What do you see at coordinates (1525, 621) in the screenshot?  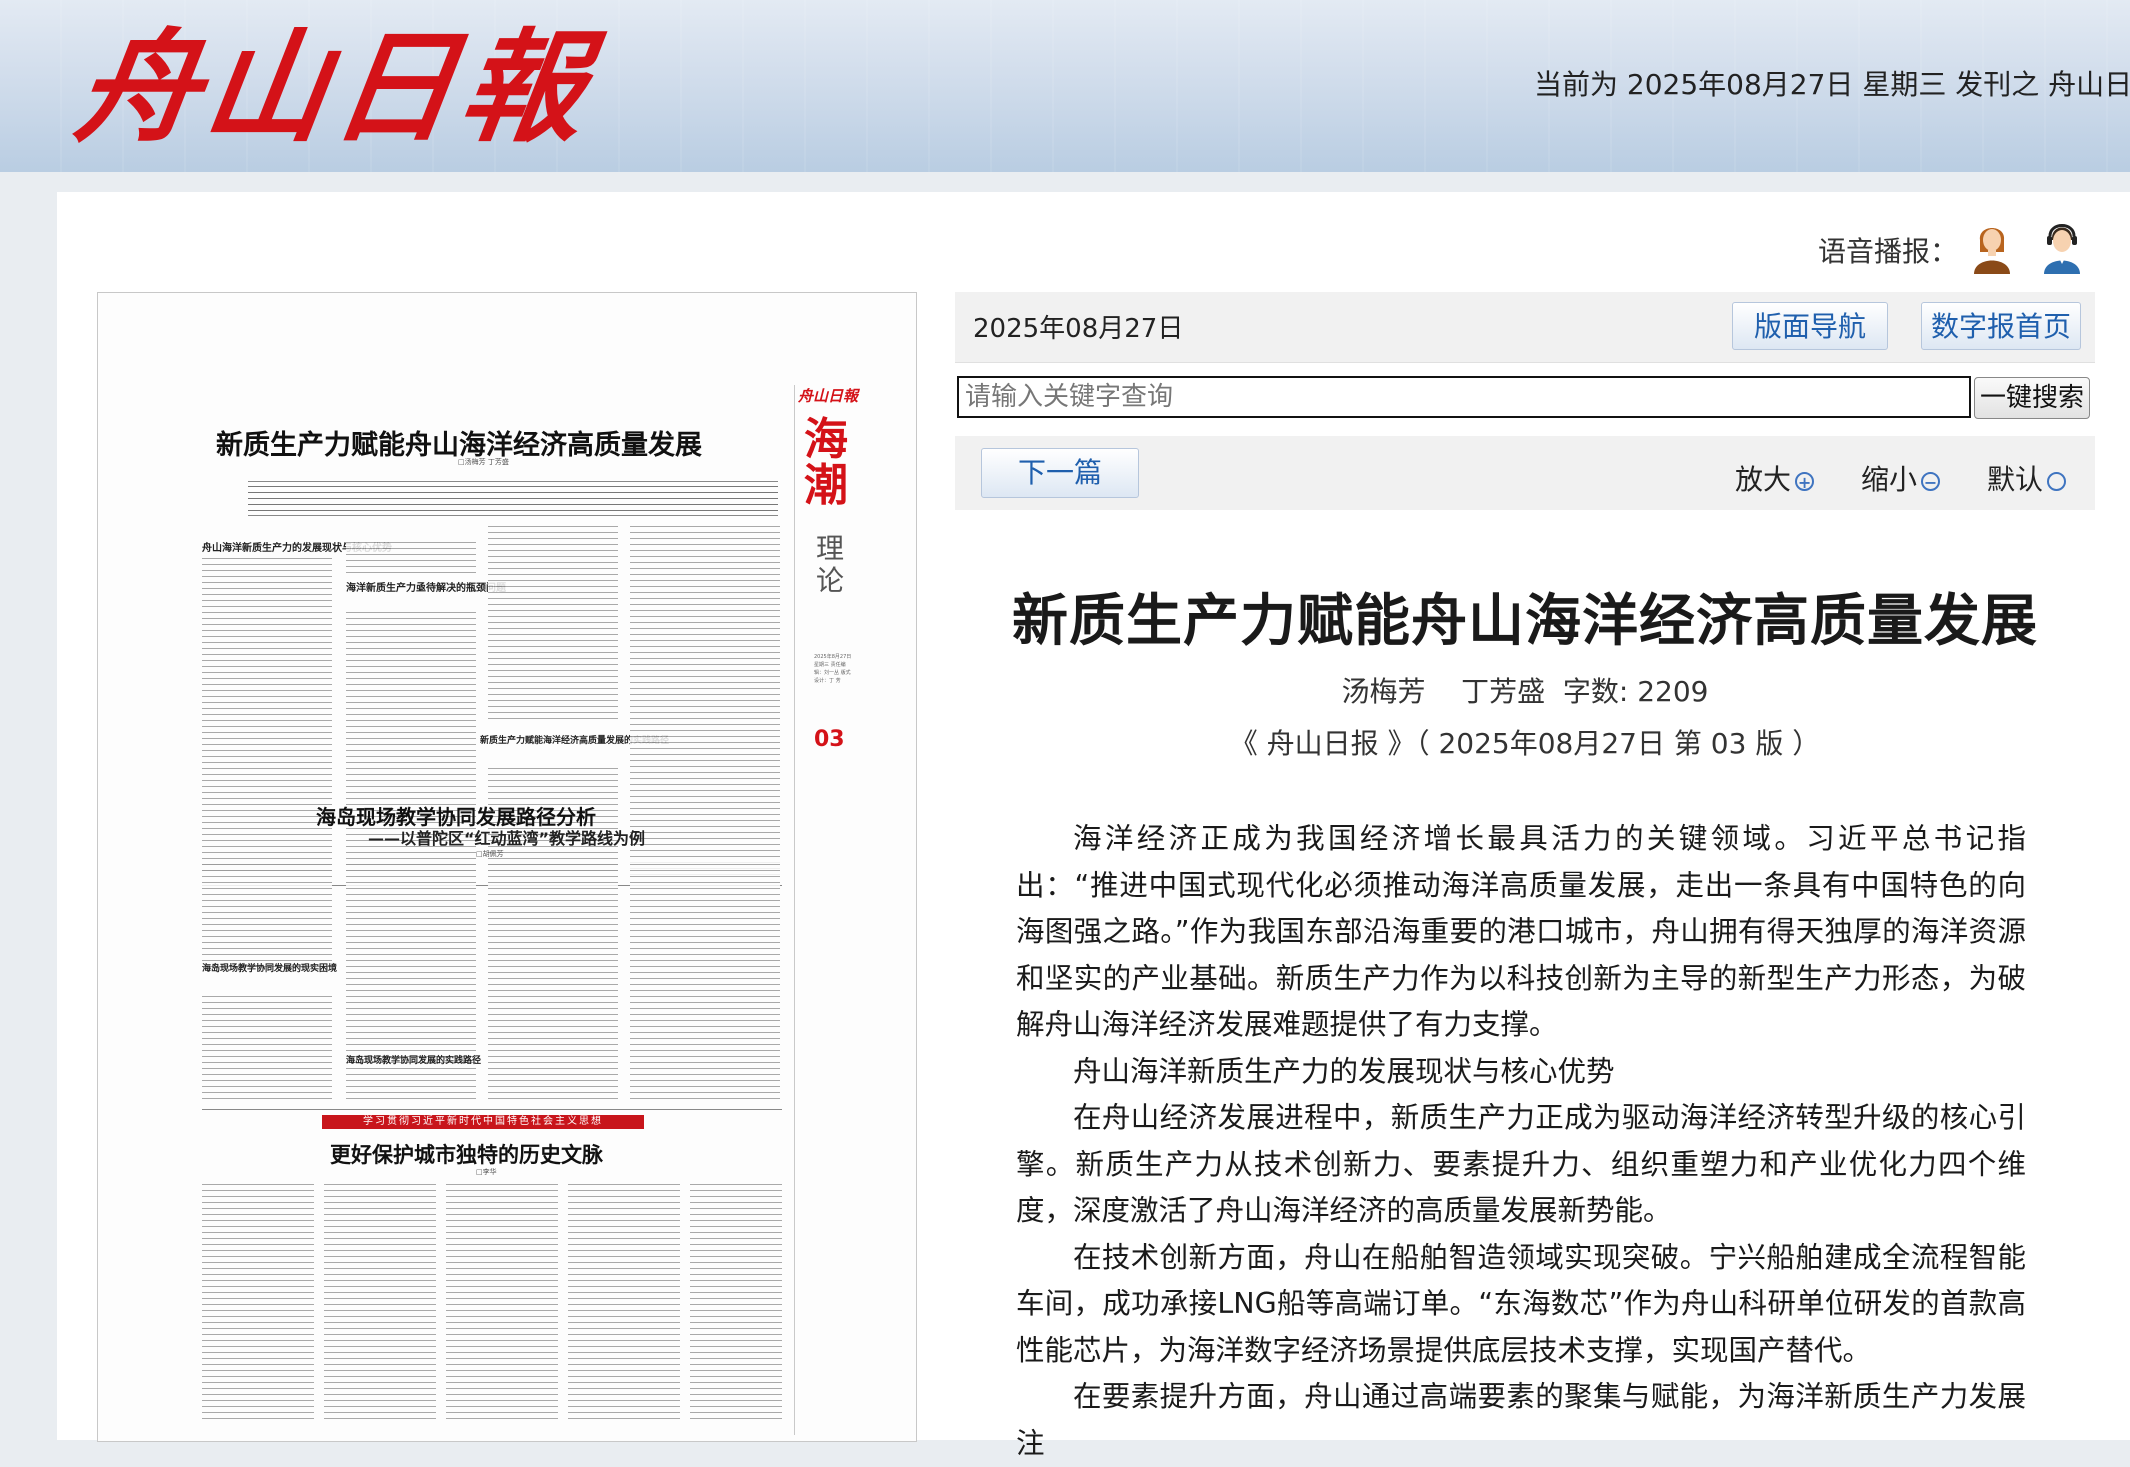 I see `article-title: 新质生产力赋能舟山海洋经济高质量发展` at bounding box center [1525, 621].